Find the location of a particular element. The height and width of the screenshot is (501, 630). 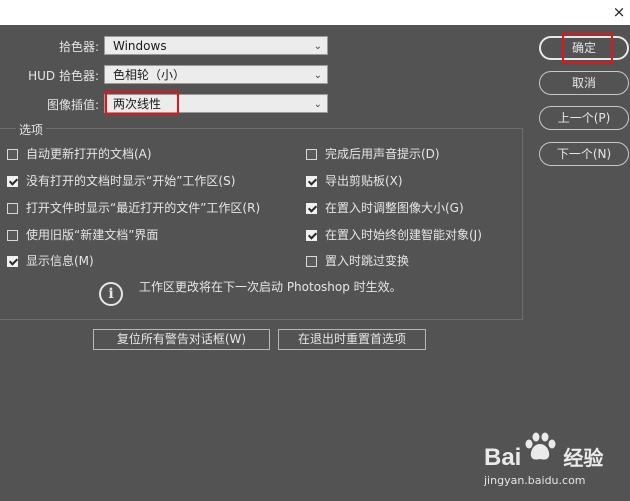

checkbox-auto-update-docs: 自动更新打开的文档(A) is located at coordinates (79, 154).